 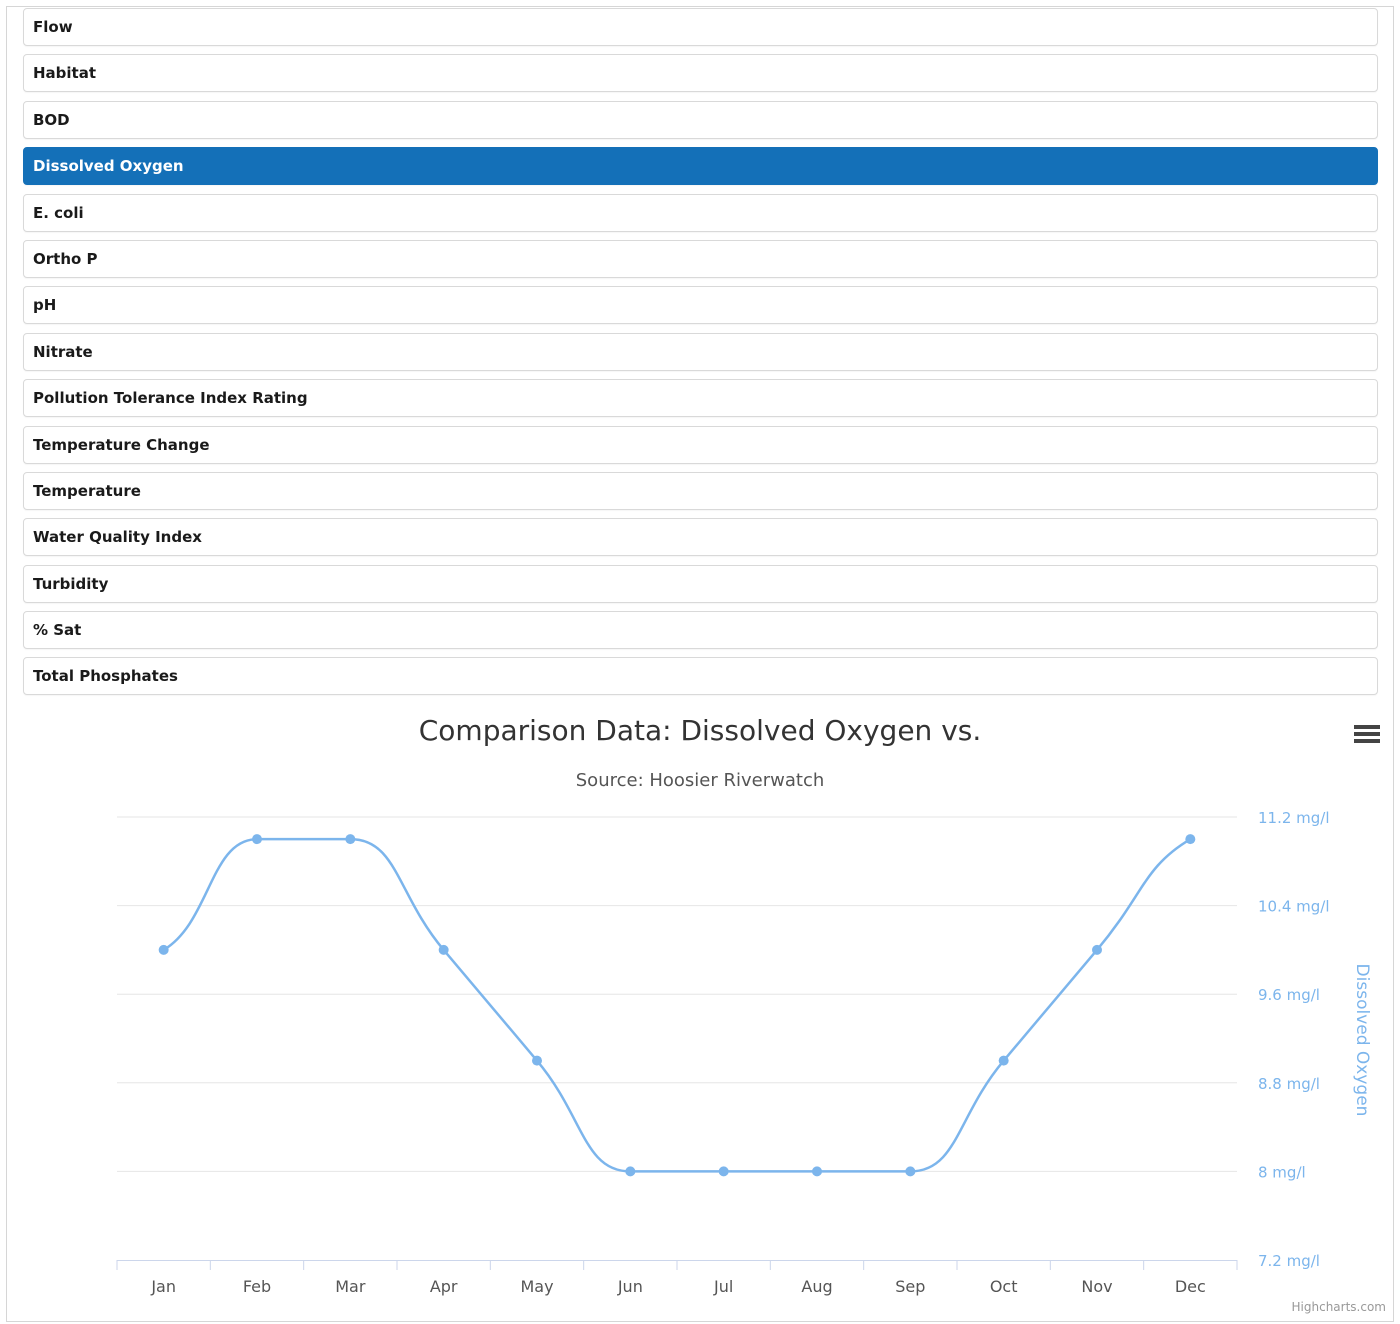 I want to click on y-tick-label: 11.2 mg/l, so click(x=1294, y=818).